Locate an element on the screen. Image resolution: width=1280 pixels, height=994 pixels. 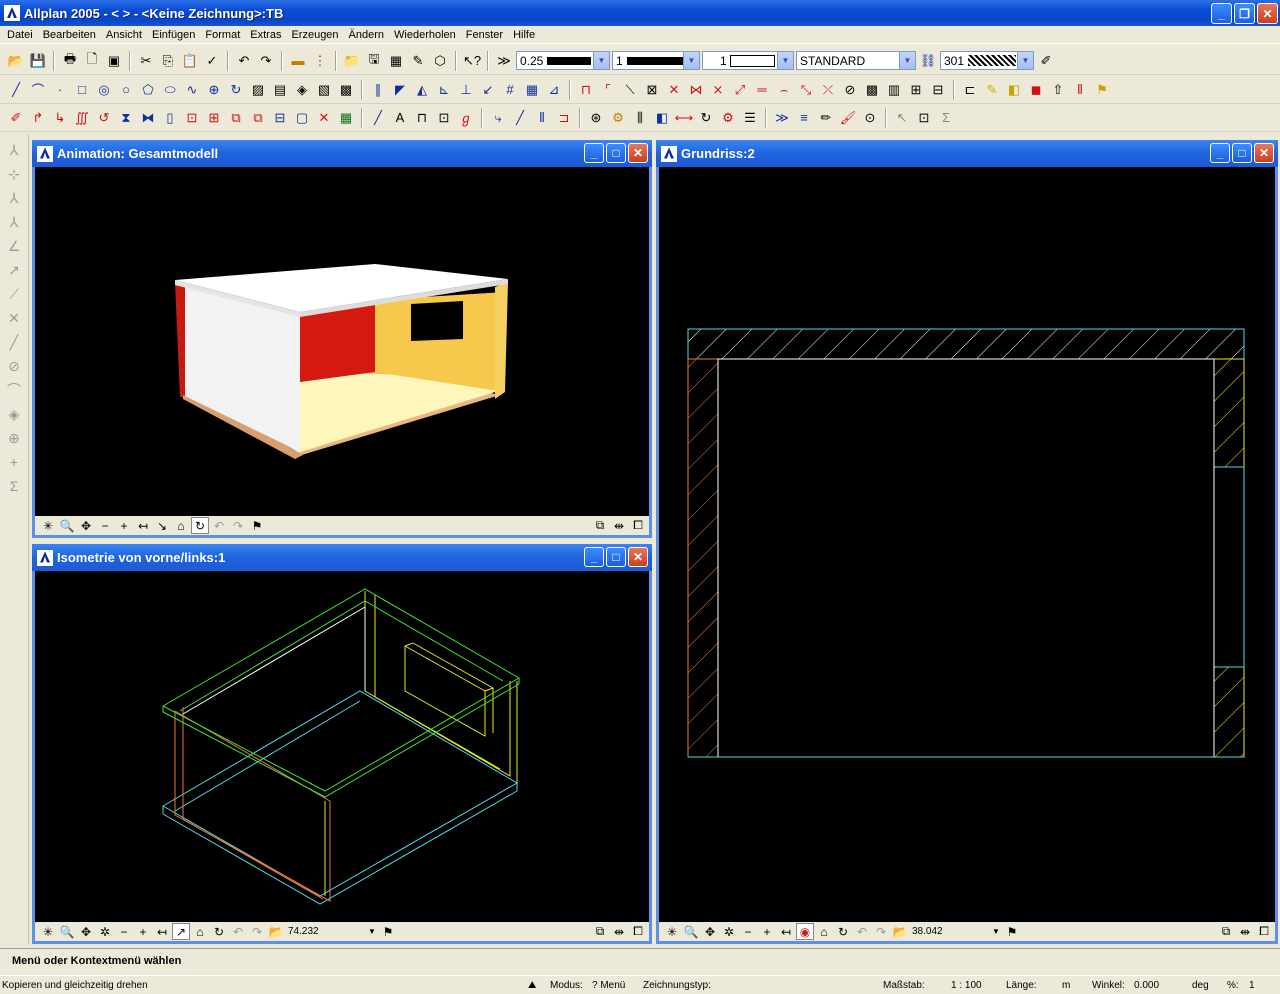
column-icon: ◤ is located at coordinates (400, 90).